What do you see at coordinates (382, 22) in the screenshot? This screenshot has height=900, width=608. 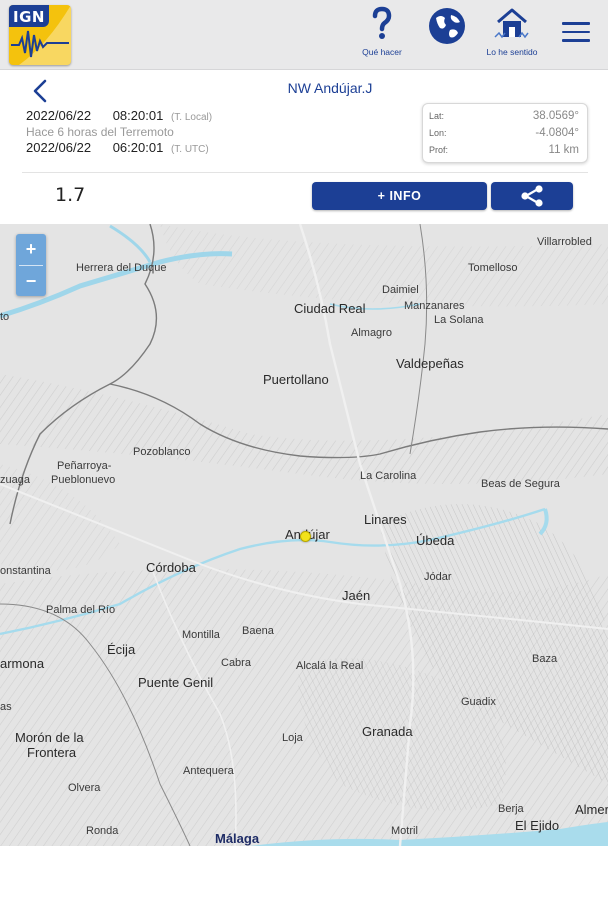 I see `question-icon` at bounding box center [382, 22].